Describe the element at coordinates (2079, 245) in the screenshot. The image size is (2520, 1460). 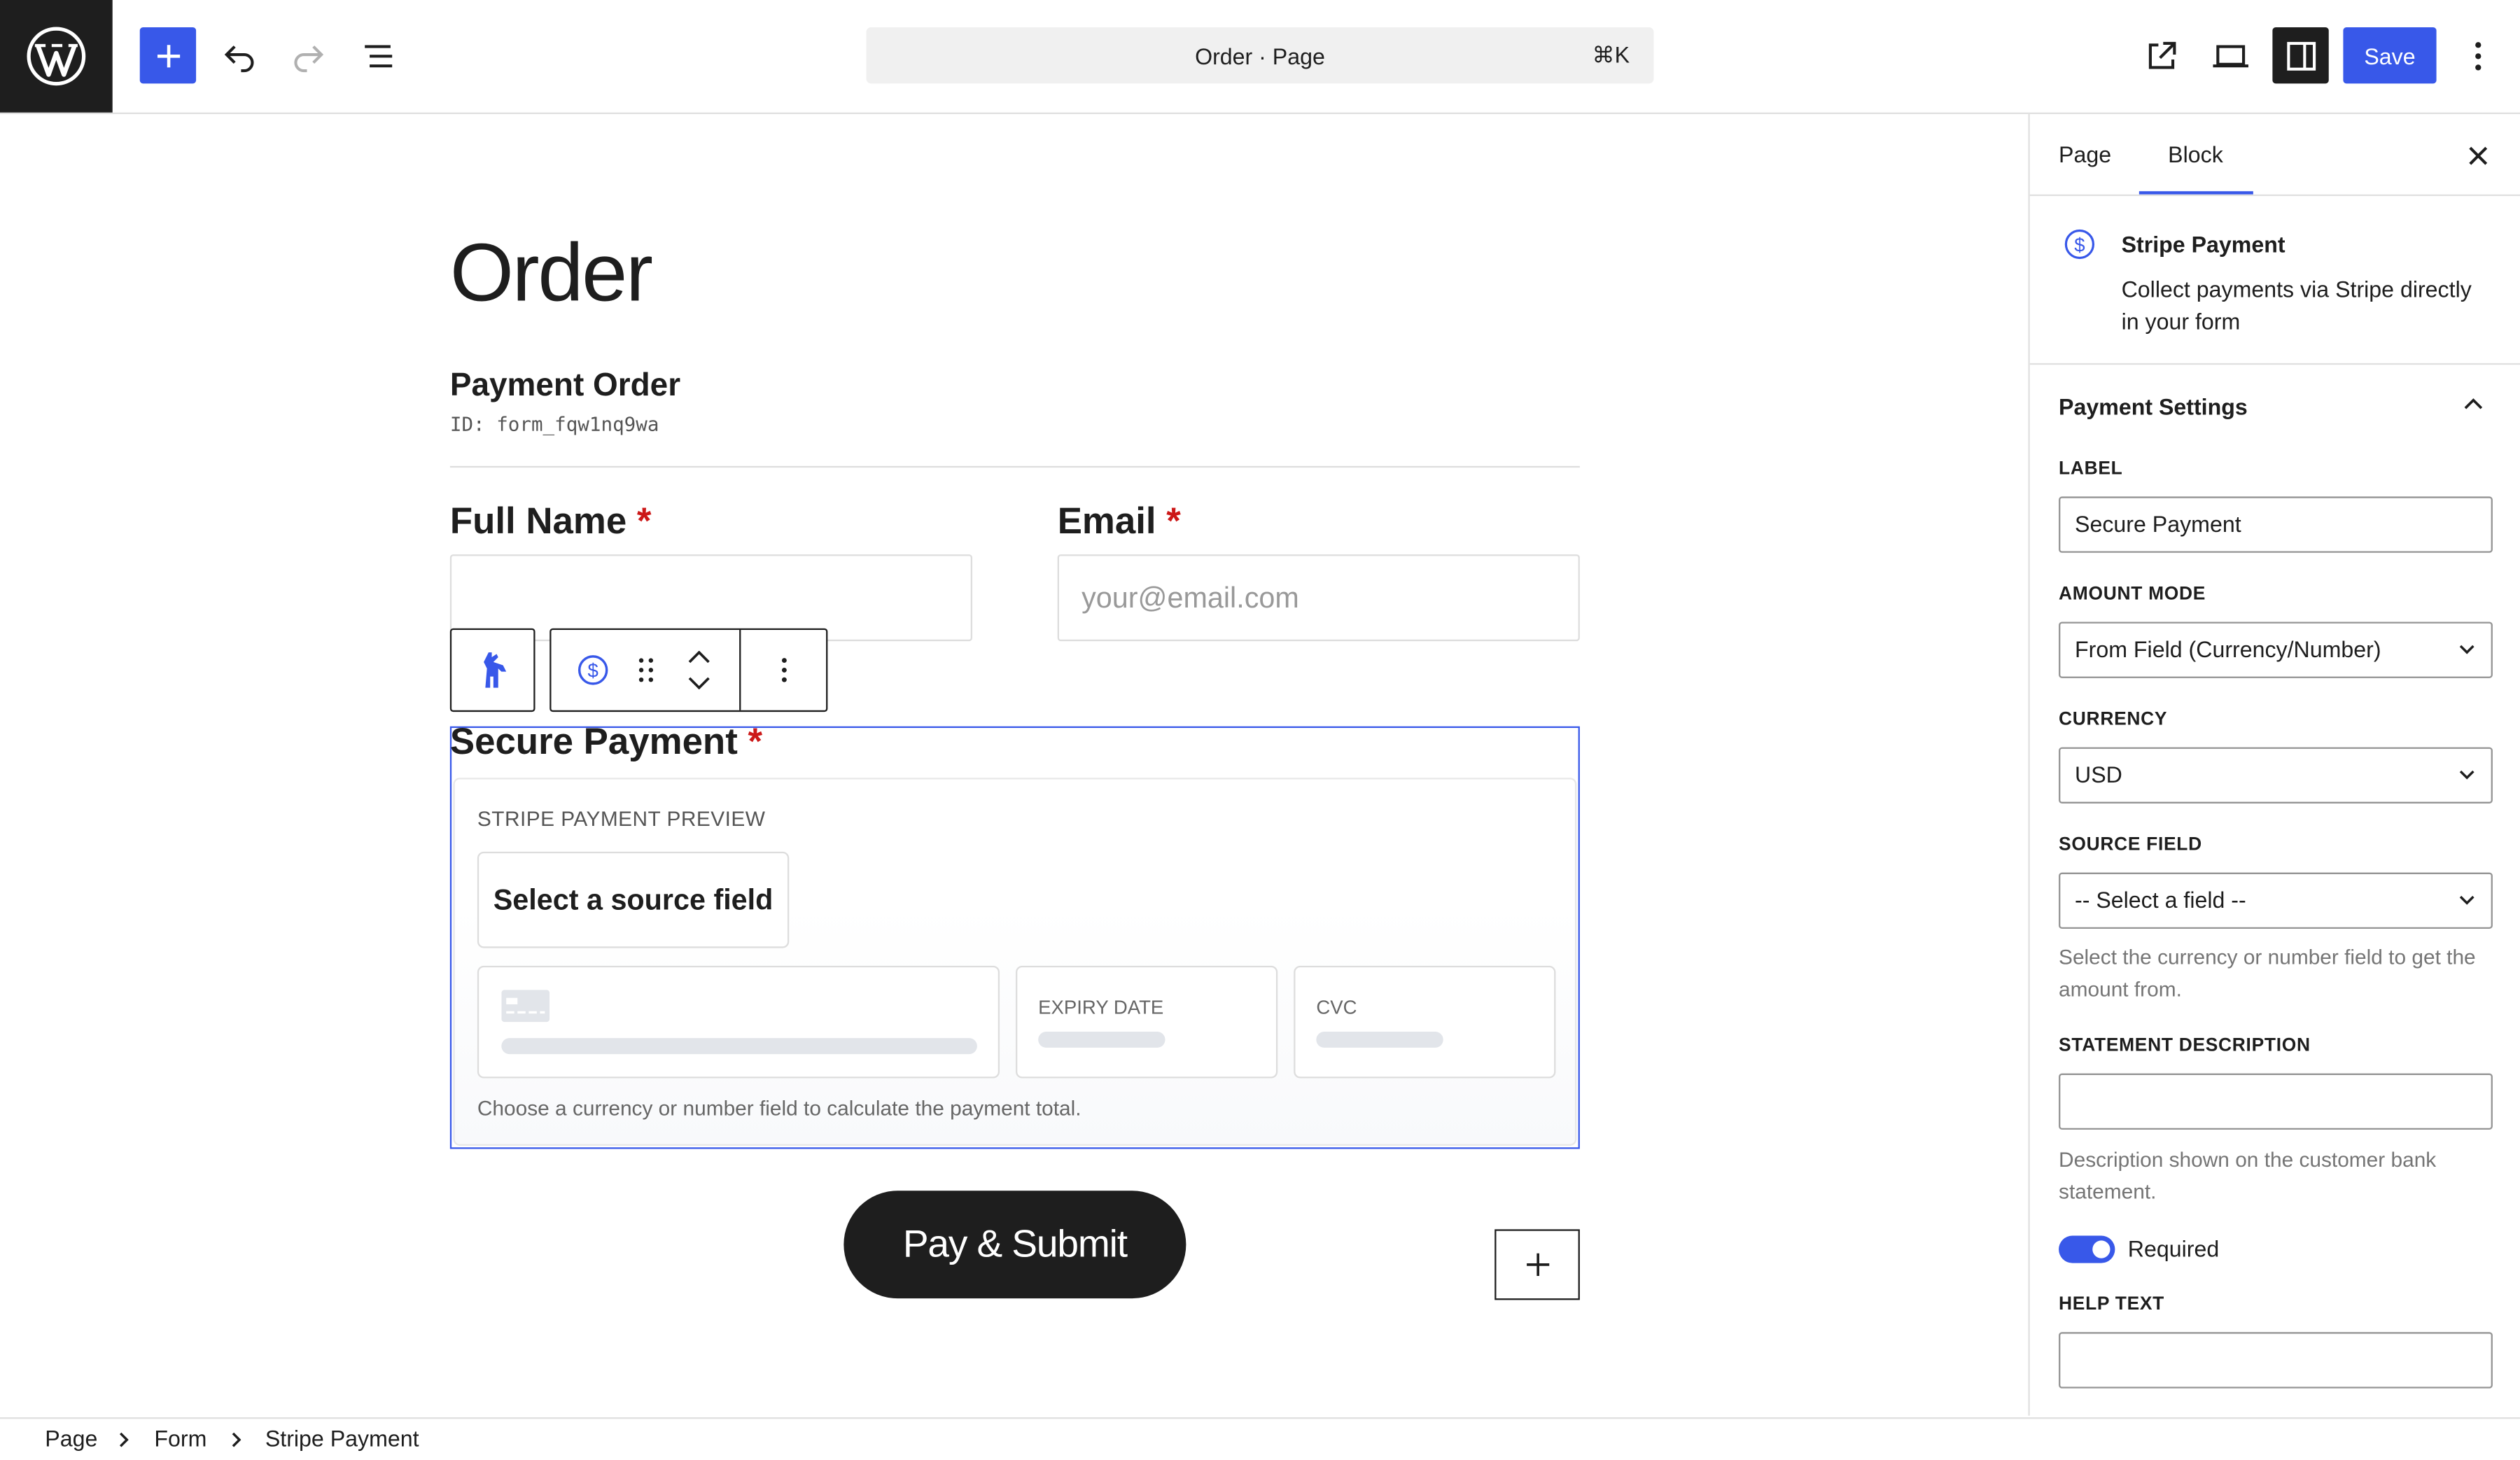
I see `stripe-dollar-icon: $` at that location.